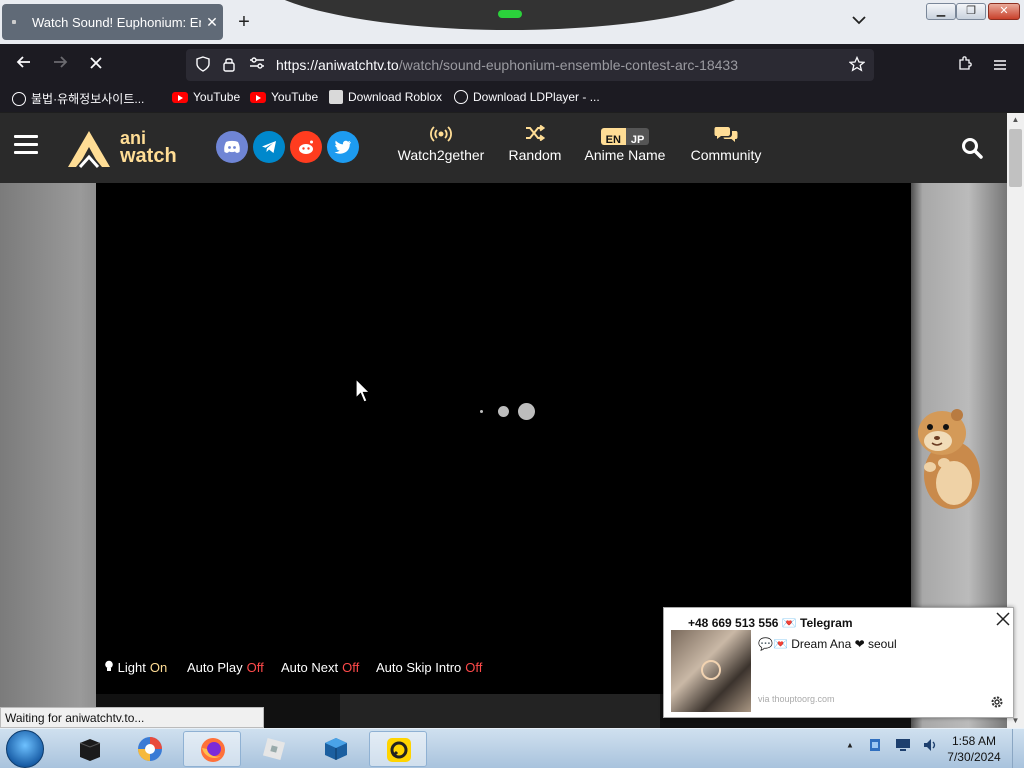 This screenshot has width=1024, height=768. What do you see at coordinates (19, 98) in the screenshot?
I see `globe-icon` at bounding box center [19, 98].